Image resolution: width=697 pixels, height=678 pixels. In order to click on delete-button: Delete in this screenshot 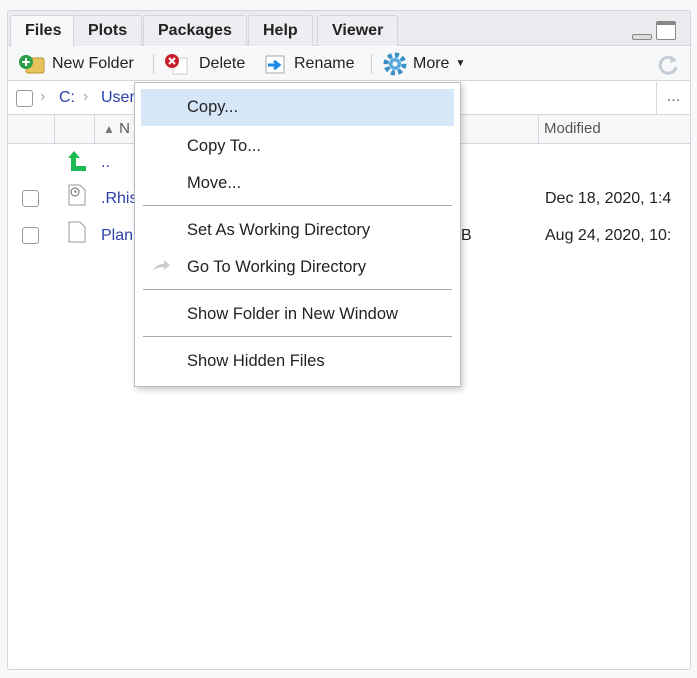, I will do `click(204, 64)`.